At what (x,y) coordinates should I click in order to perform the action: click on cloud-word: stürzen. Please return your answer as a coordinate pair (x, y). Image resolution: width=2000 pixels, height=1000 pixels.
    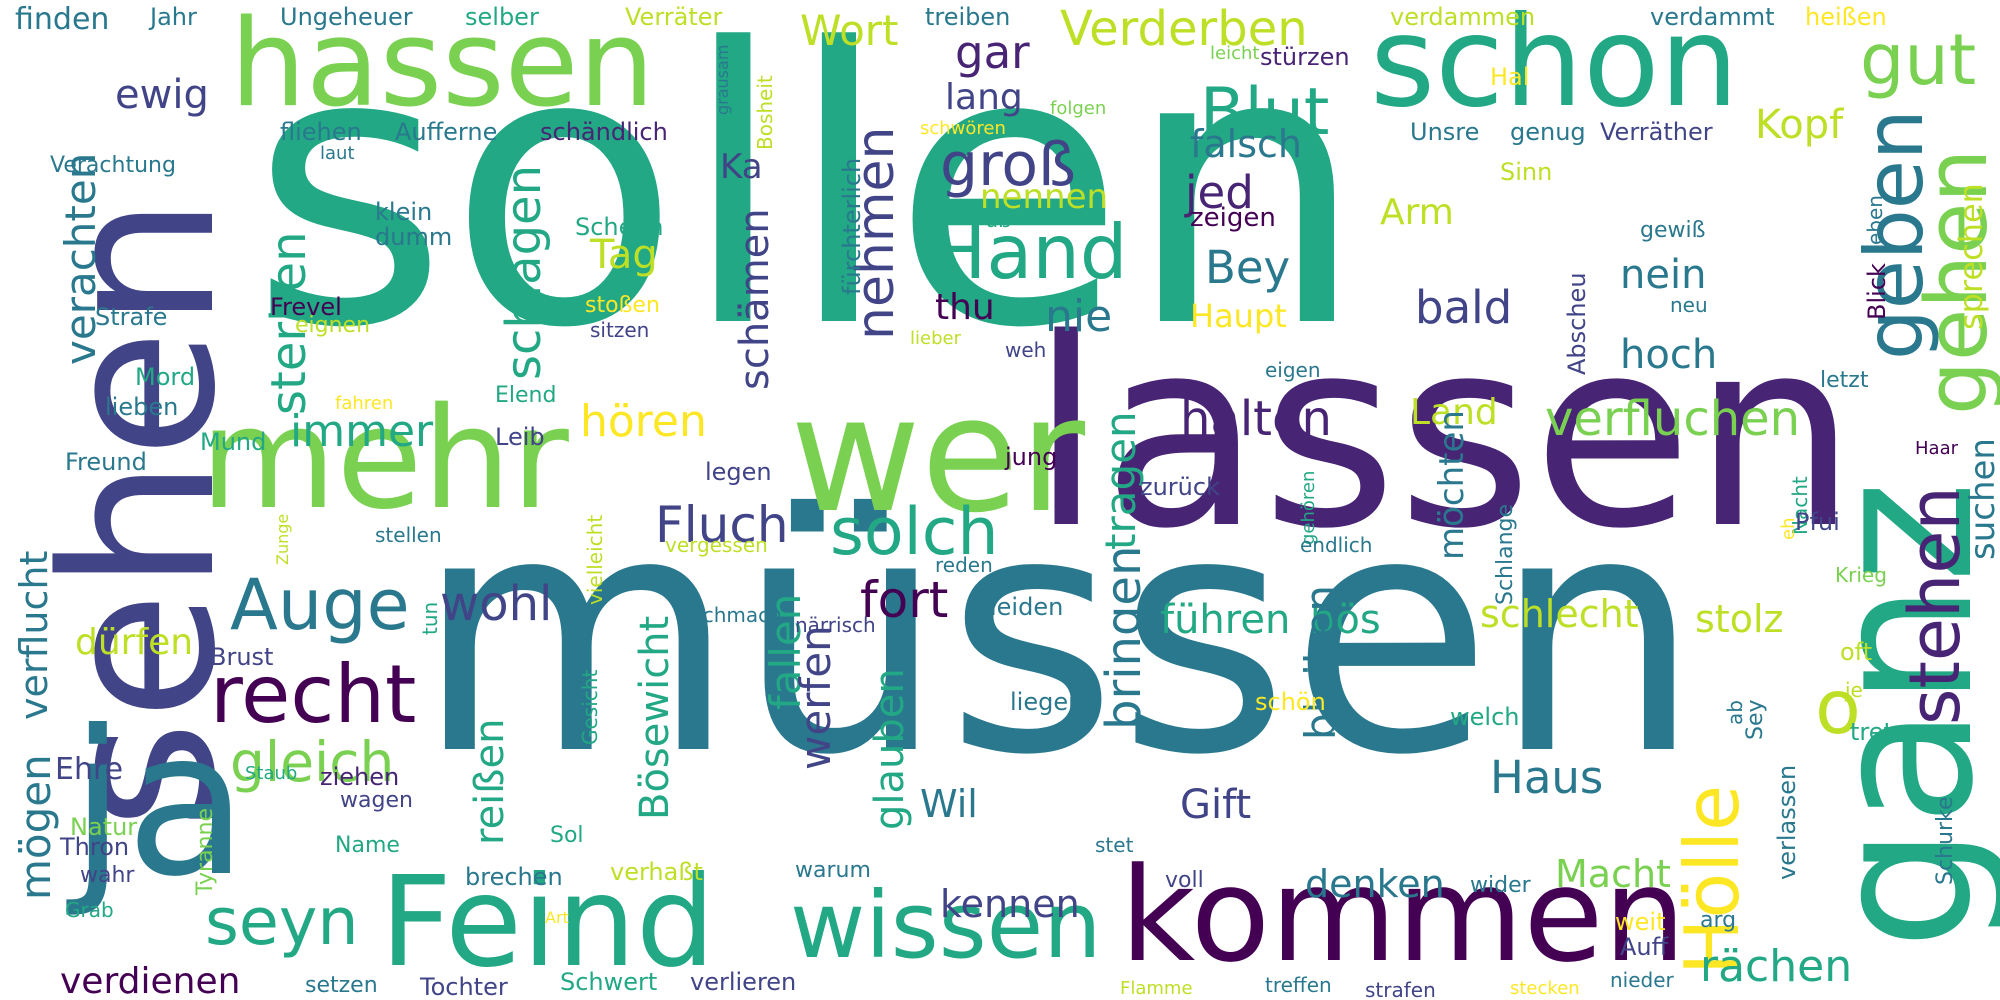
    Looking at the image, I should click on (1305, 57).